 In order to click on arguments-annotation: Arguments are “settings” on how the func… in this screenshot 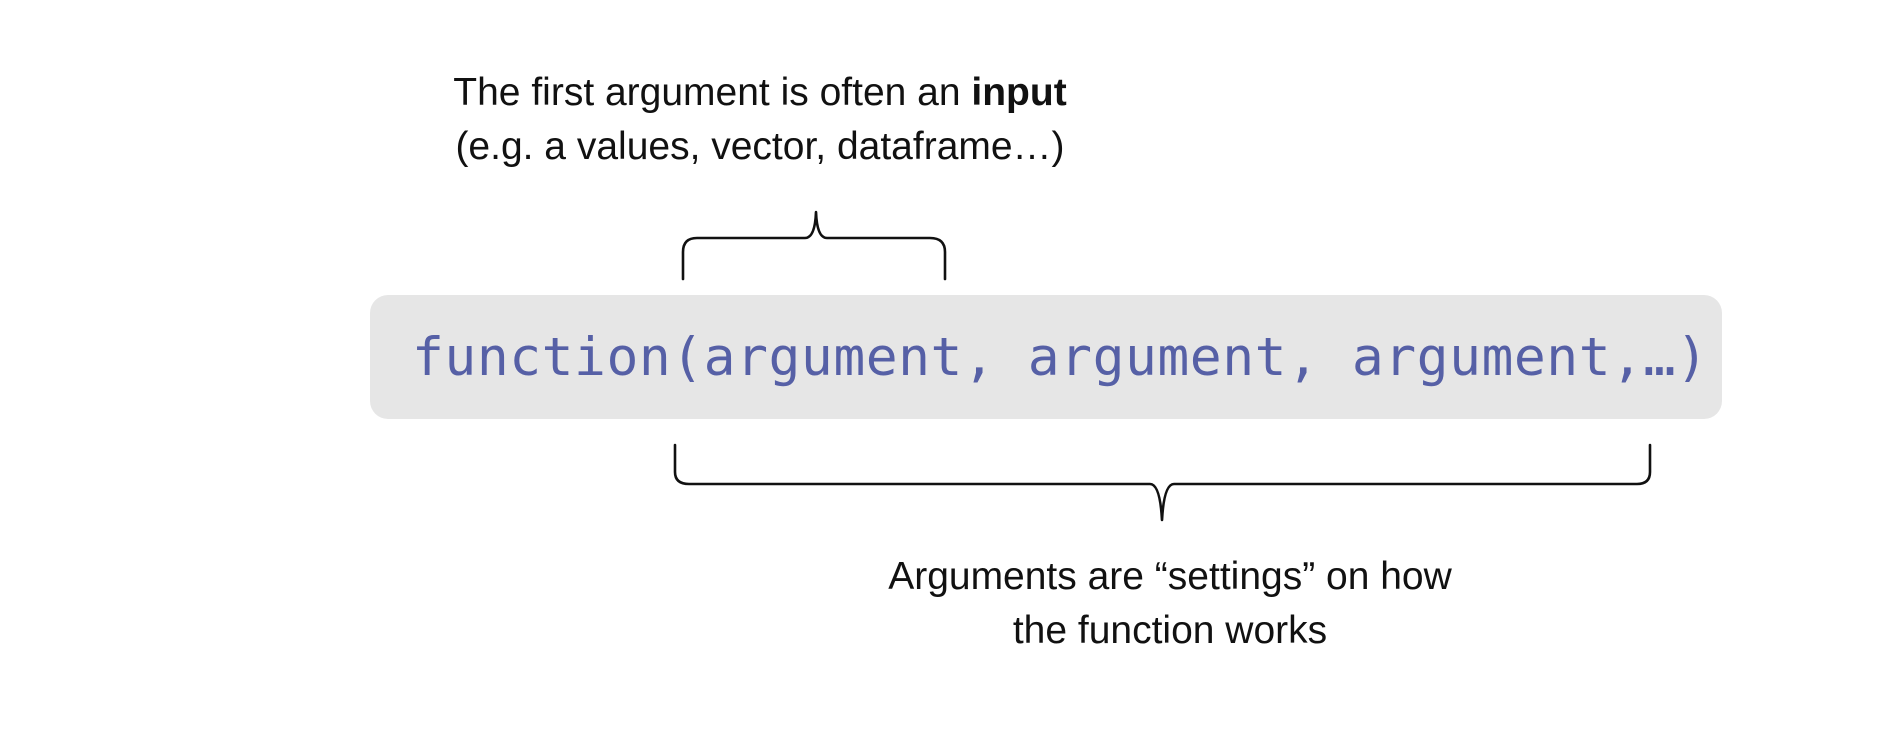, I will do `click(1170, 604)`.